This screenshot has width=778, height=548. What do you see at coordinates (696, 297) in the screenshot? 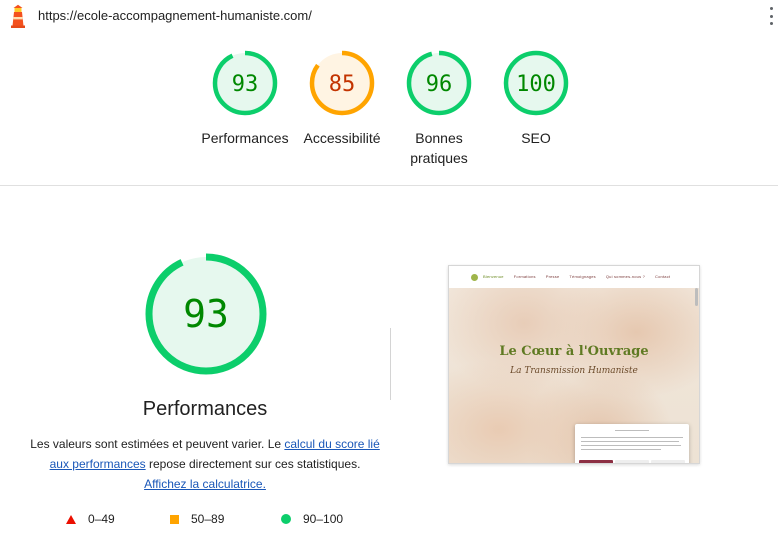
I see `thumbnail-scrollbar` at bounding box center [696, 297].